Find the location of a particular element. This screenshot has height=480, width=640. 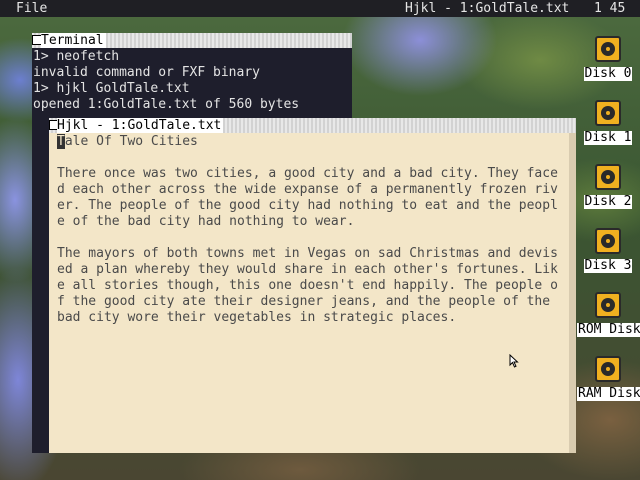

terminal-line: invalid command or FXF binary is located at coordinates (146, 72).